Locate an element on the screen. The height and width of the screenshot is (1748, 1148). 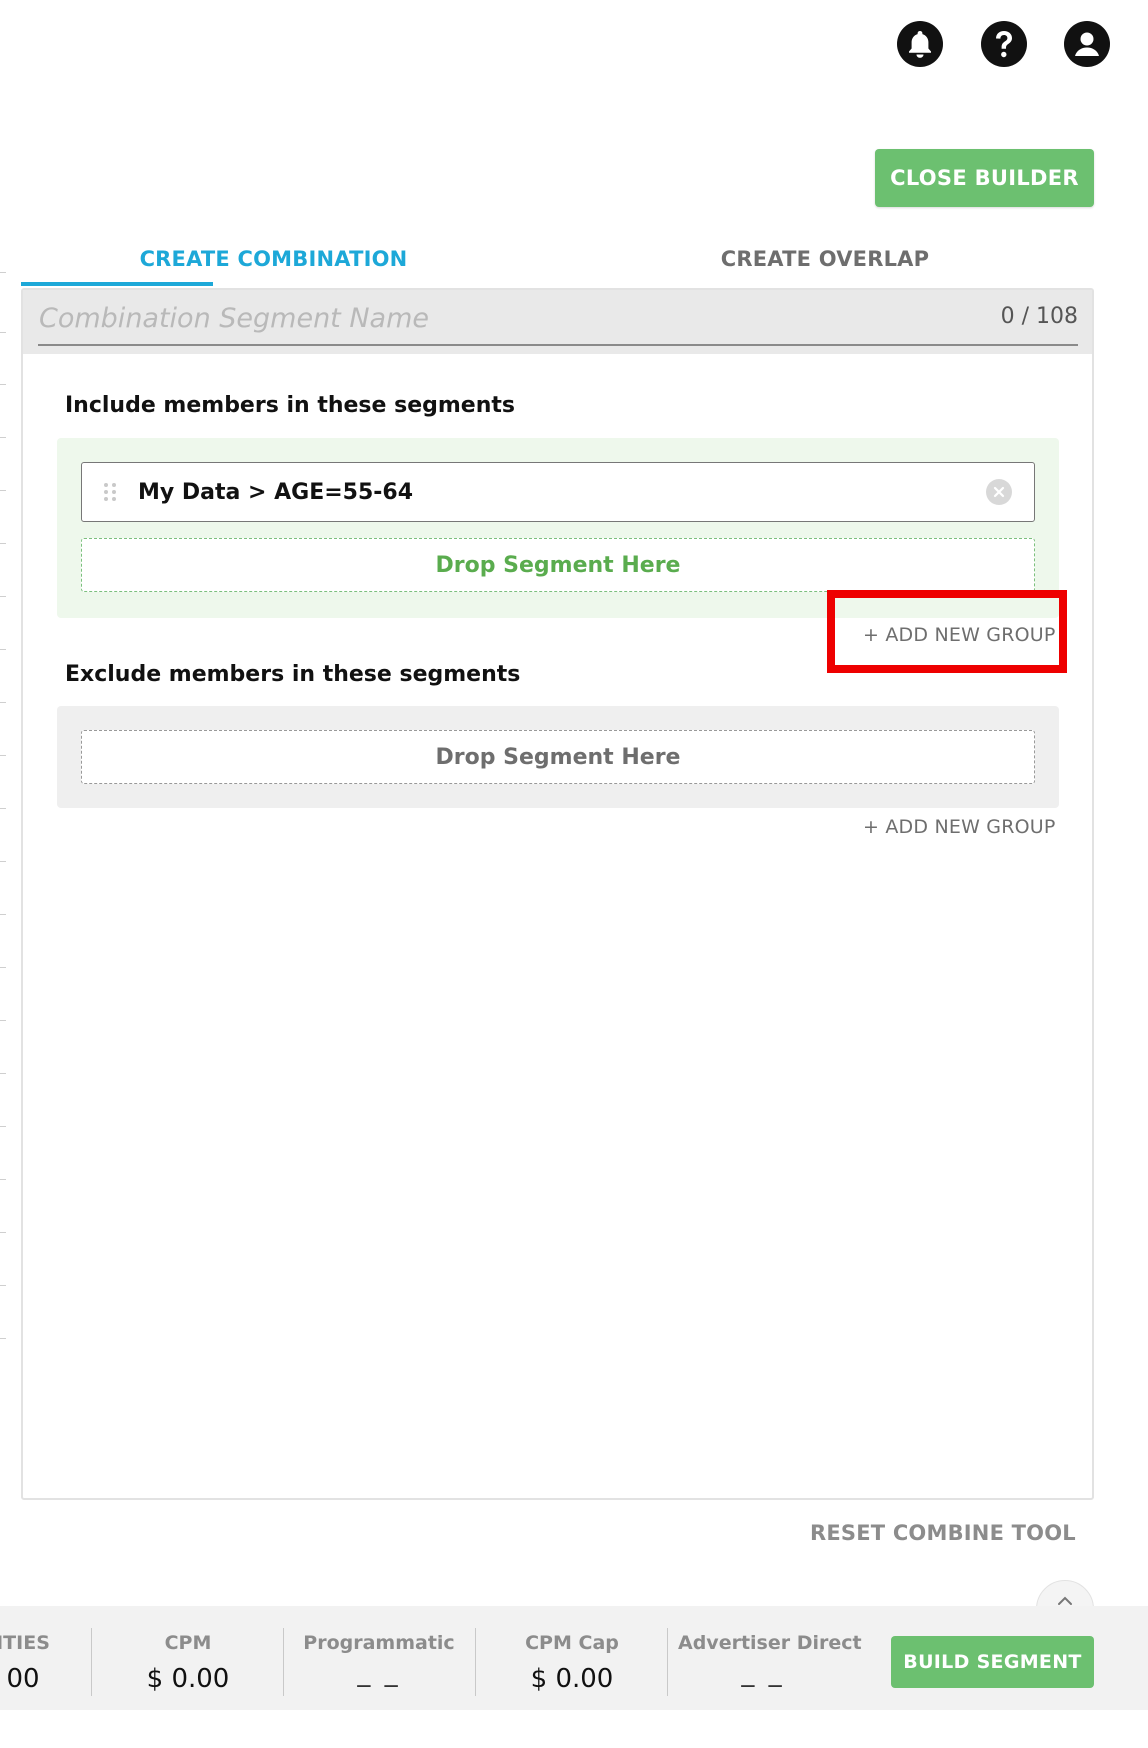
include-section-title: Include members in these segments is located at coordinates (290, 405).